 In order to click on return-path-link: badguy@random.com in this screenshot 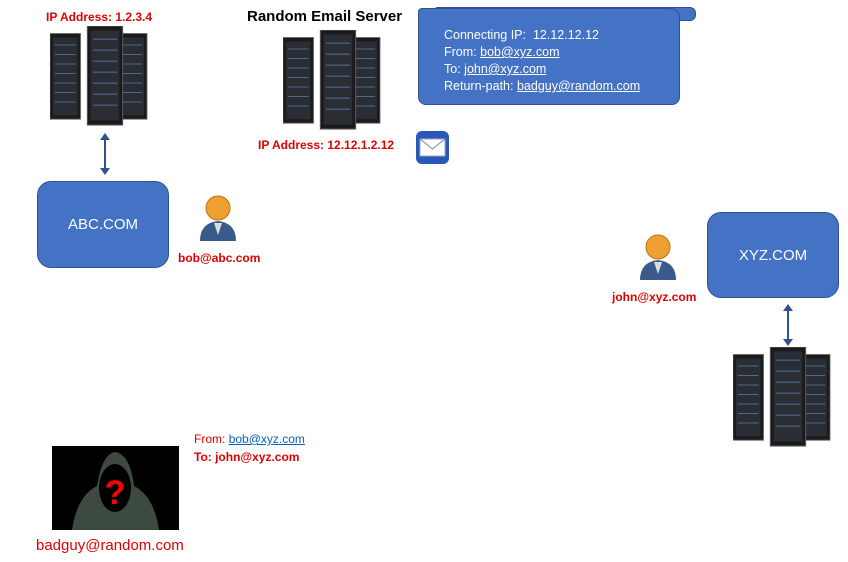, I will do `click(578, 86)`.